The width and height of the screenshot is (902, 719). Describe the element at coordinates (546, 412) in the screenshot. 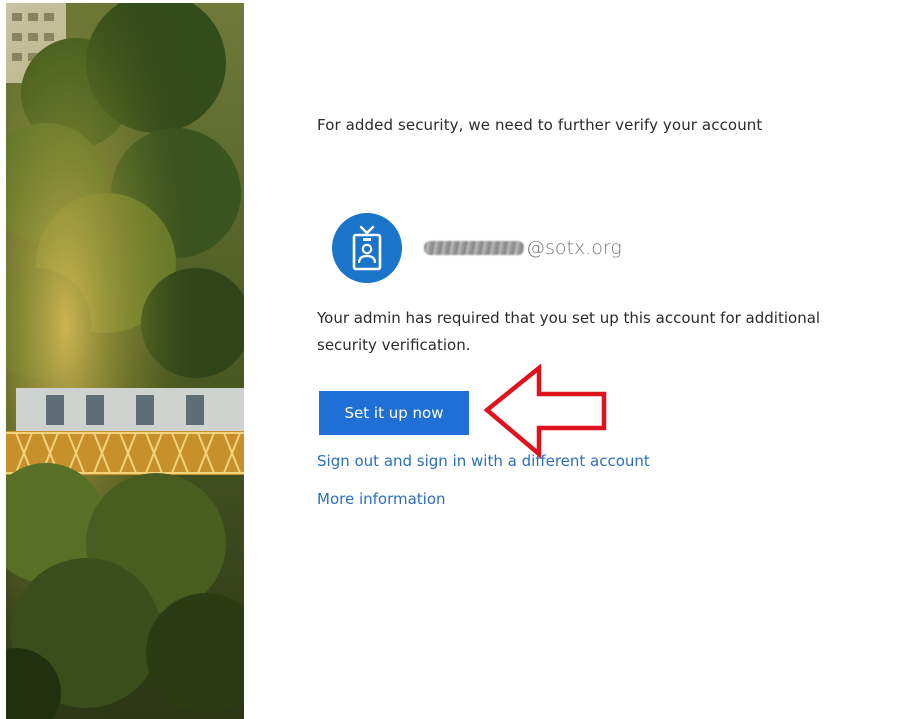

I see `red-arrow-icon` at that location.